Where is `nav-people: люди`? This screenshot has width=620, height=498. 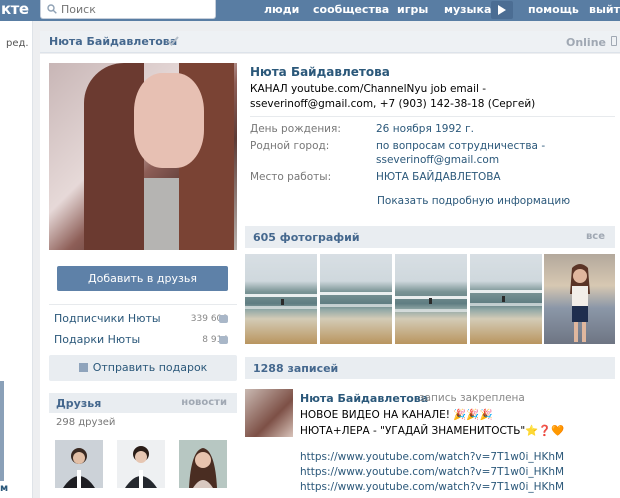
nav-people: люди is located at coordinates (281, 10).